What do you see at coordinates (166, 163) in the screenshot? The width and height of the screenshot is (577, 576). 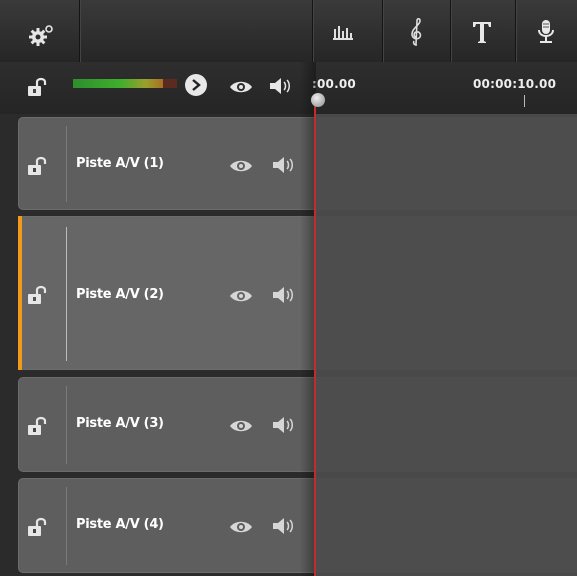 I see `track-header-1: Piste A/V (1)` at bounding box center [166, 163].